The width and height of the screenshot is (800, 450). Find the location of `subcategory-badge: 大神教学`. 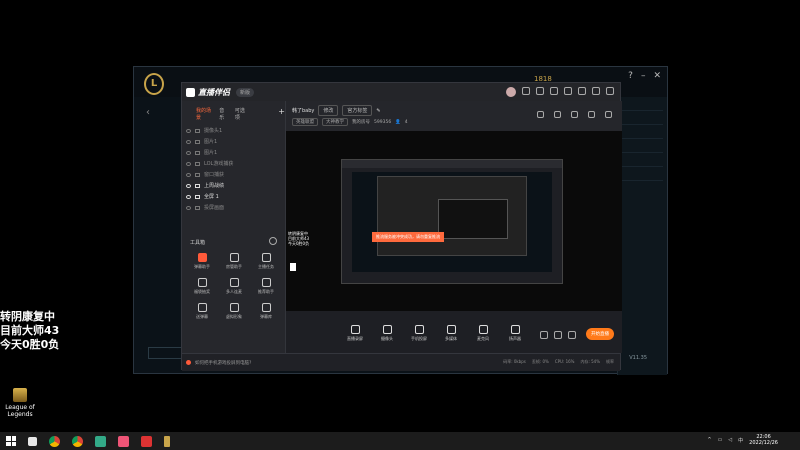

subcategory-badge: 大神教学 is located at coordinates (335, 122).